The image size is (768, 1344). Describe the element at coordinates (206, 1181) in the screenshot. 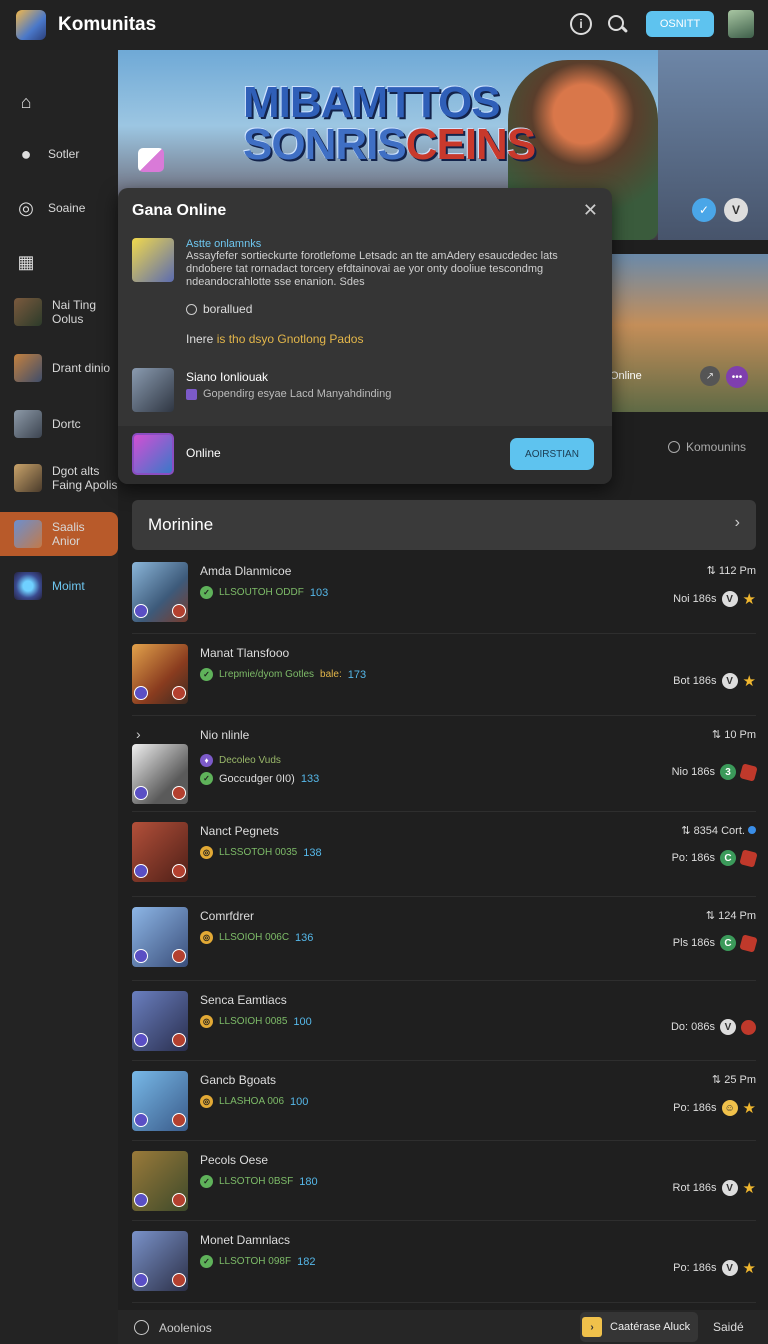

I see `shield-icon: ✓` at that location.